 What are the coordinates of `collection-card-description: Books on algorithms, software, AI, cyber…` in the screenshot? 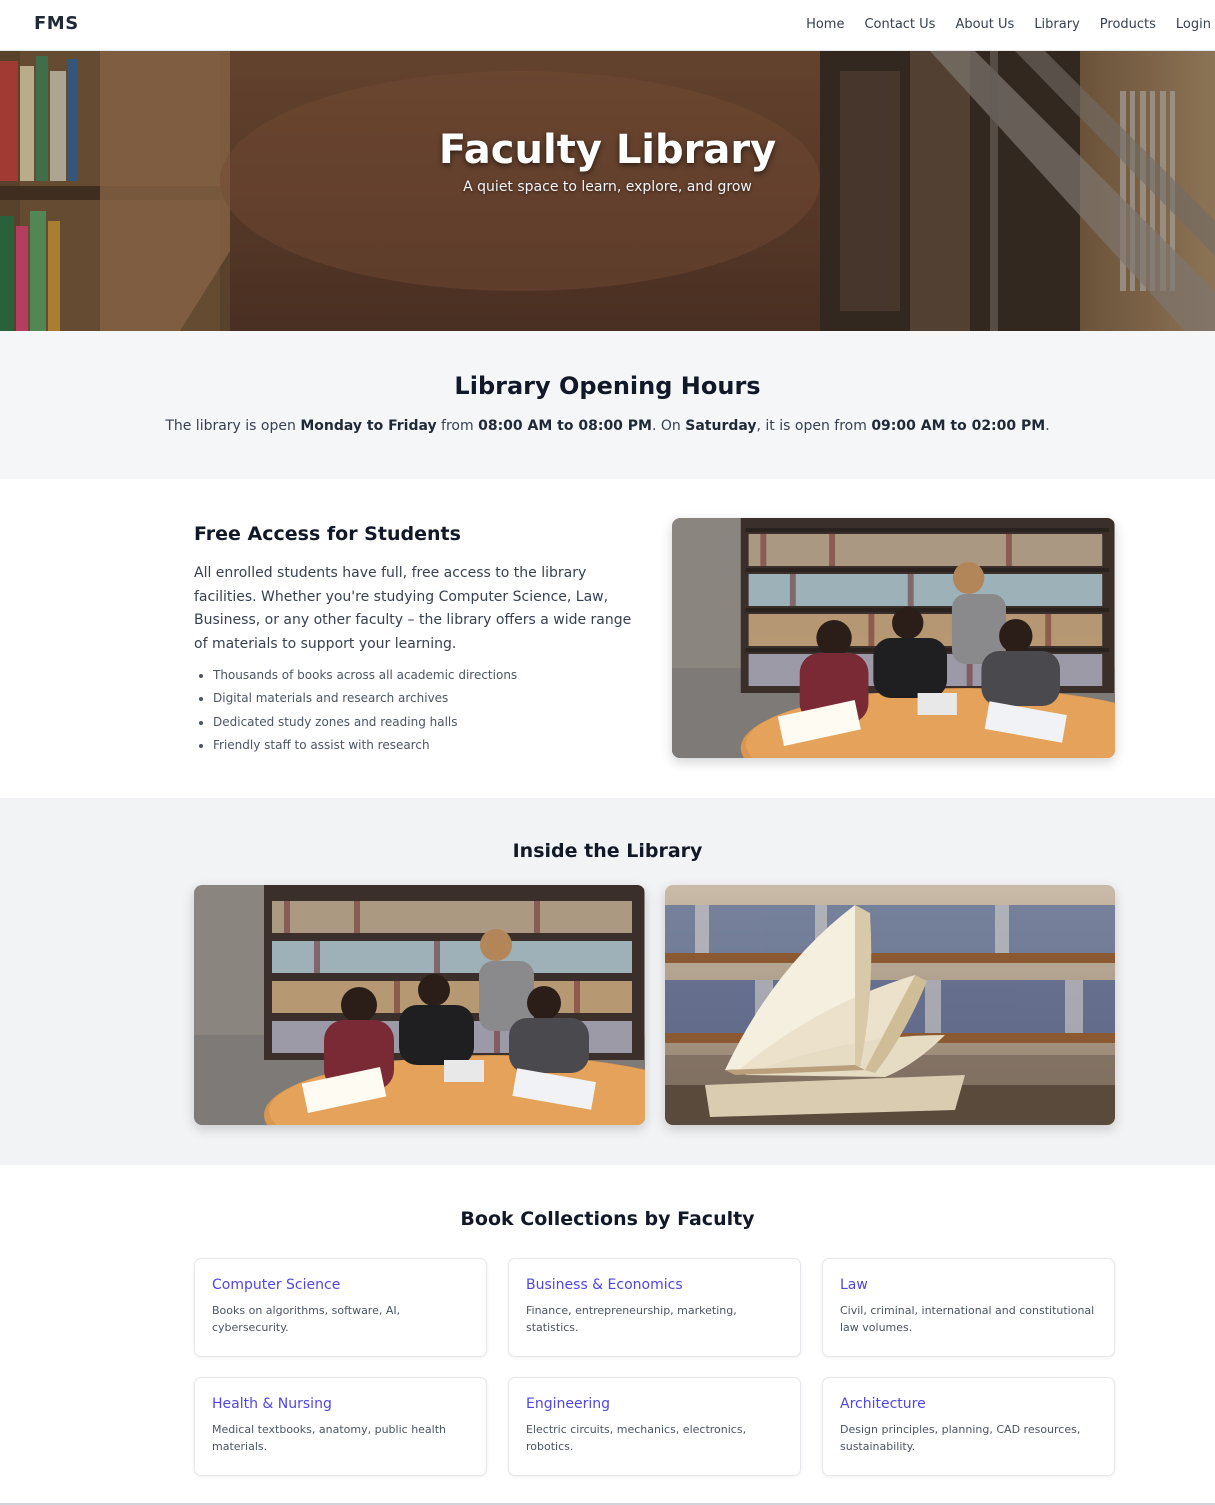 It's located at (306, 1319).